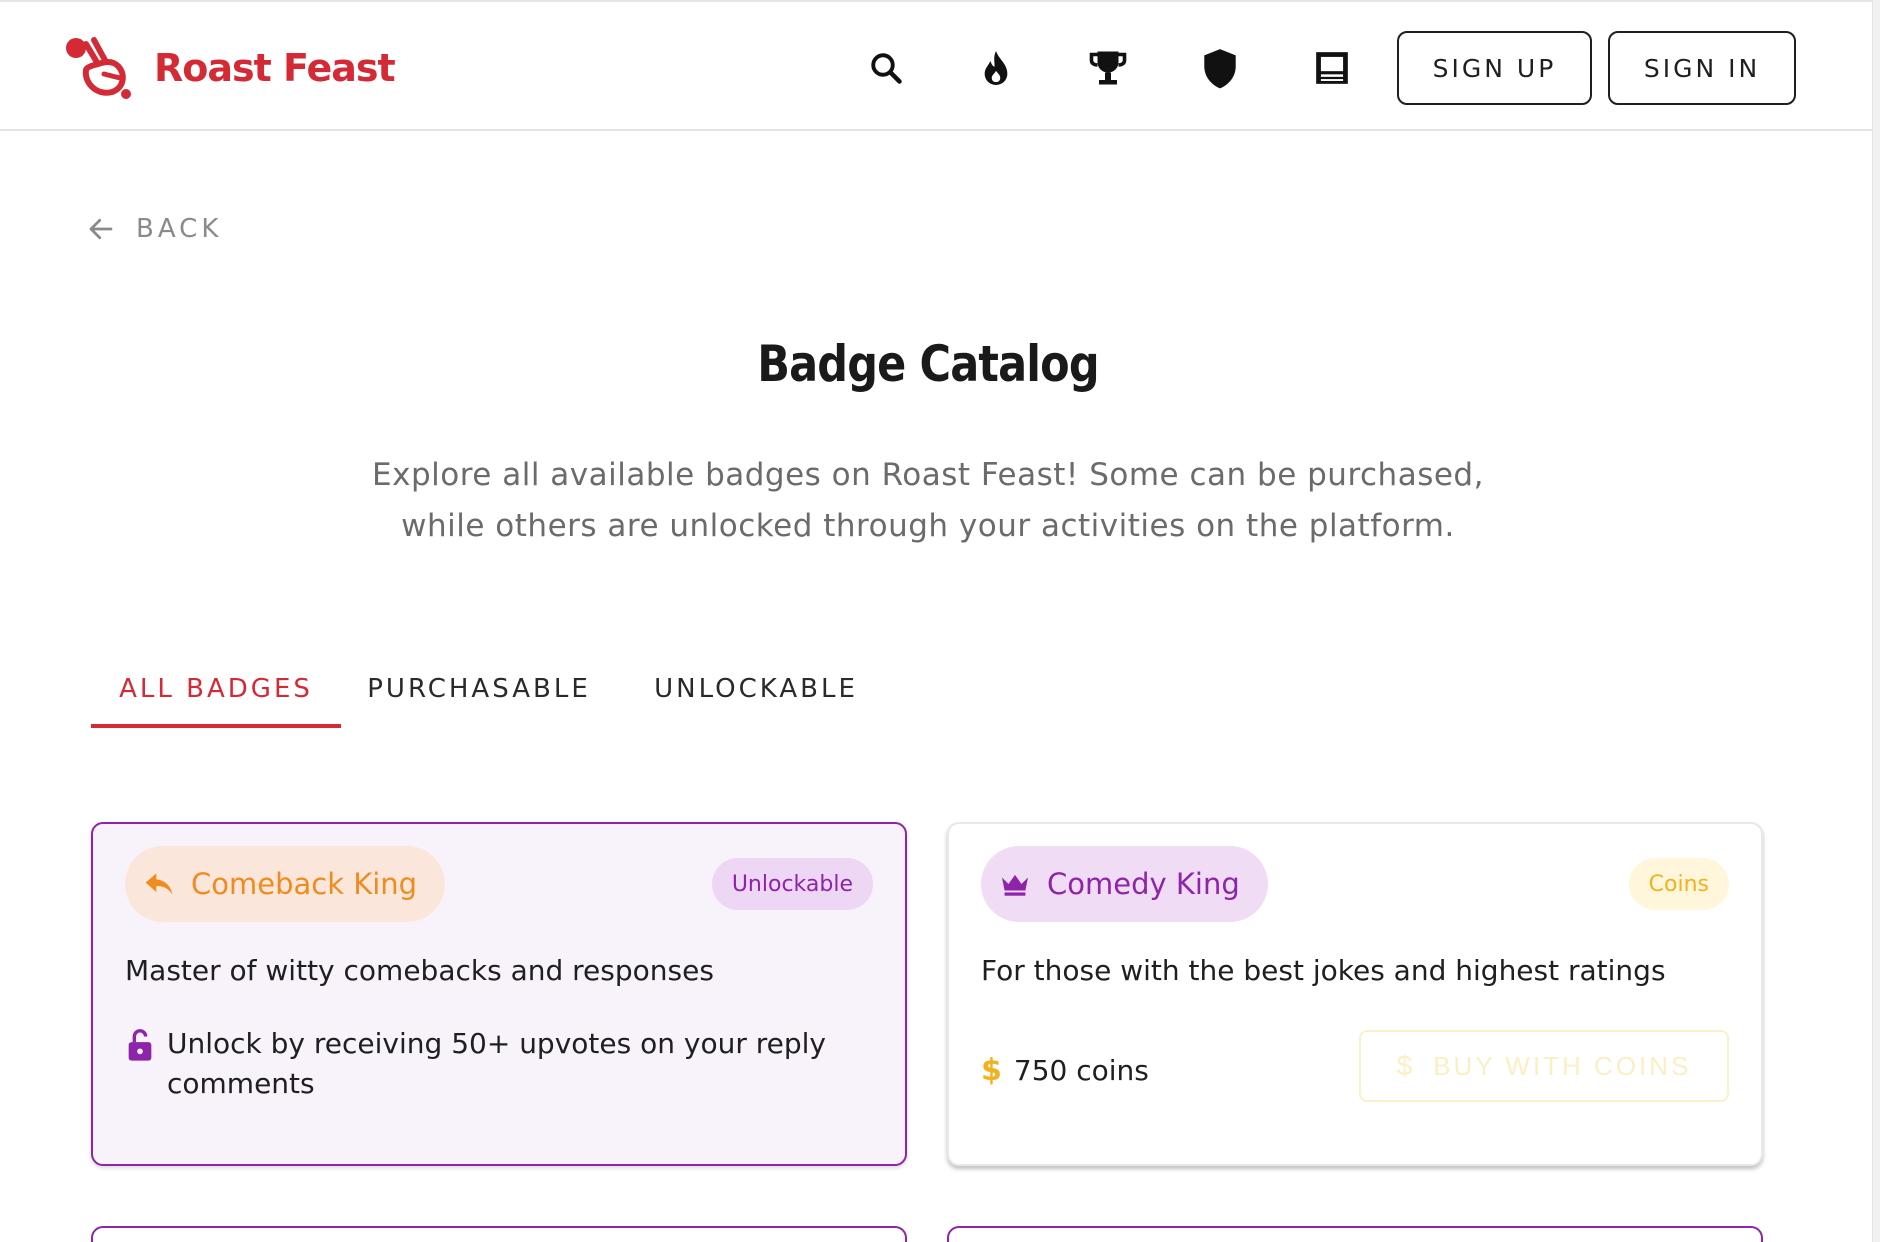 The width and height of the screenshot is (1880, 1242). I want to click on buy-with-coins-button: $ BUY WITH COINS, so click(1544, 1066).